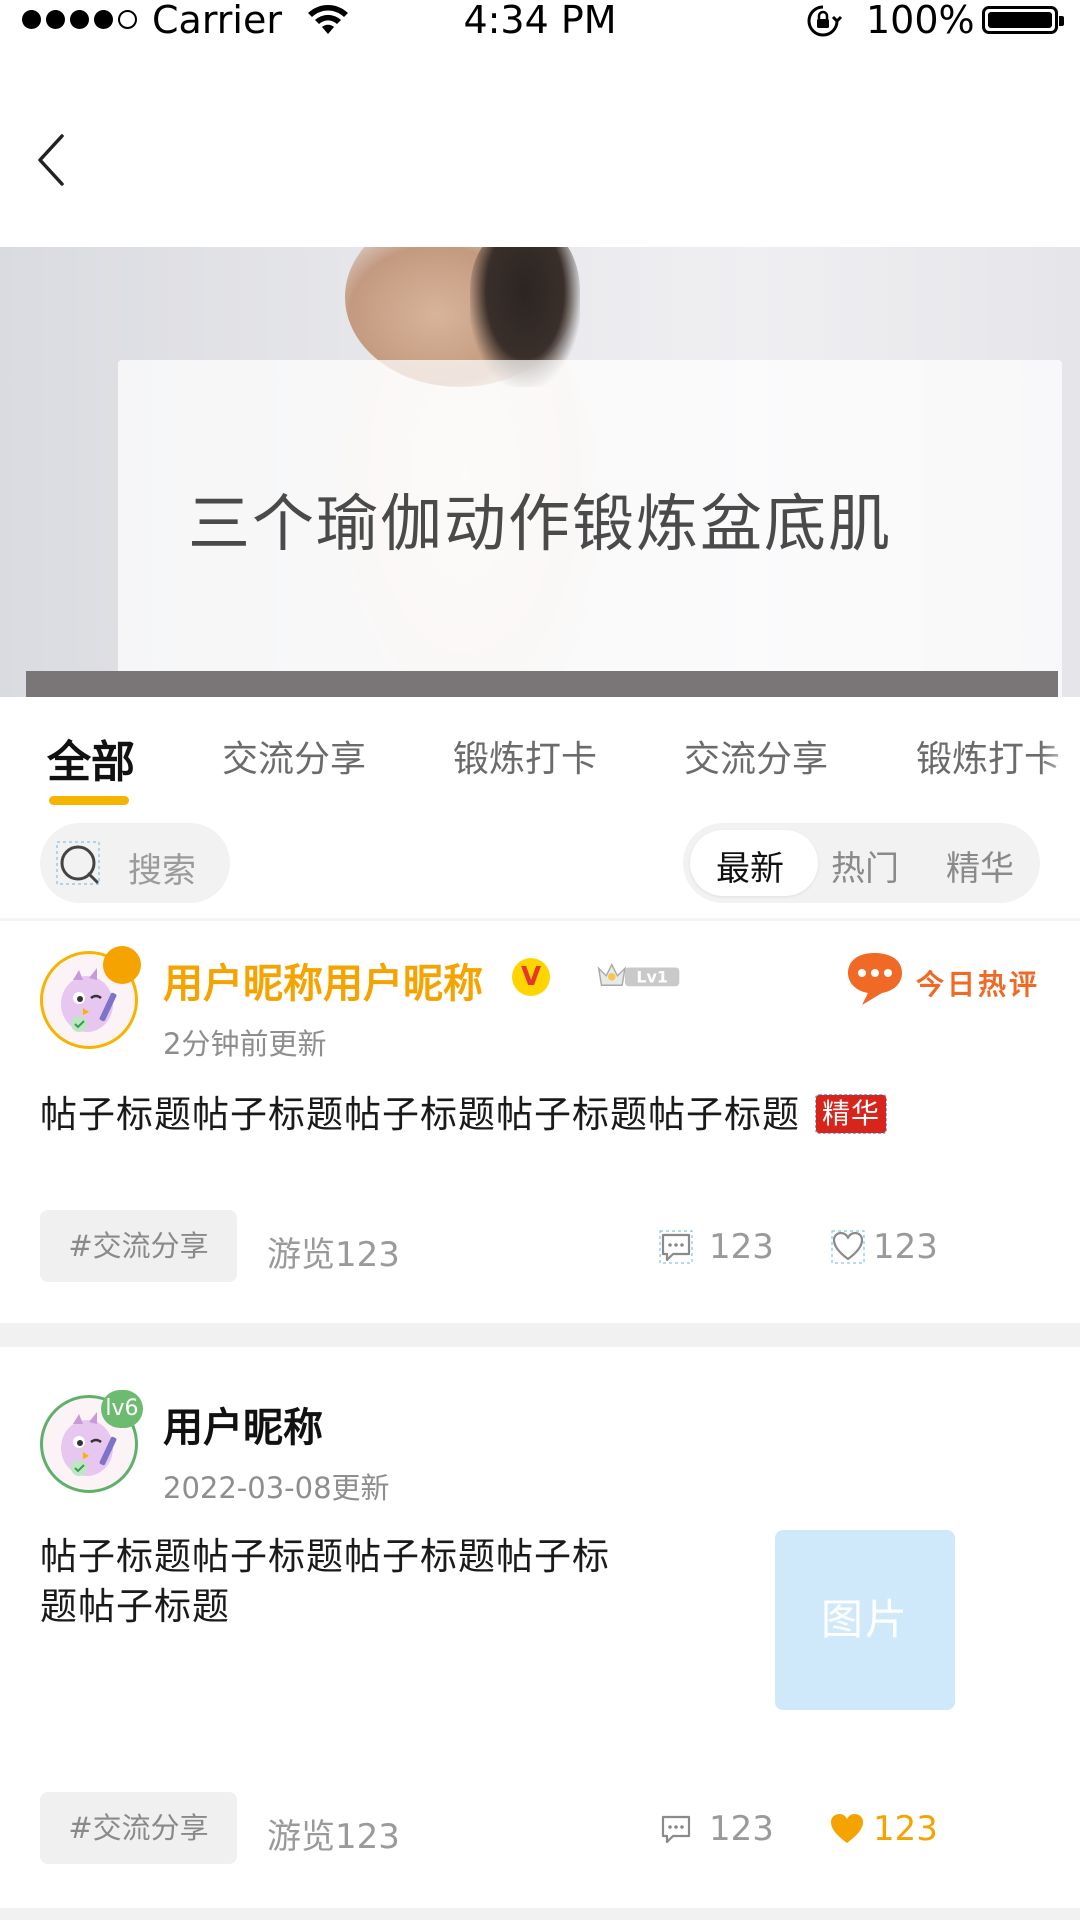 This screenshot has width=1080, height=1920. I want to click on post-image: 图片, so click(865, 1620).